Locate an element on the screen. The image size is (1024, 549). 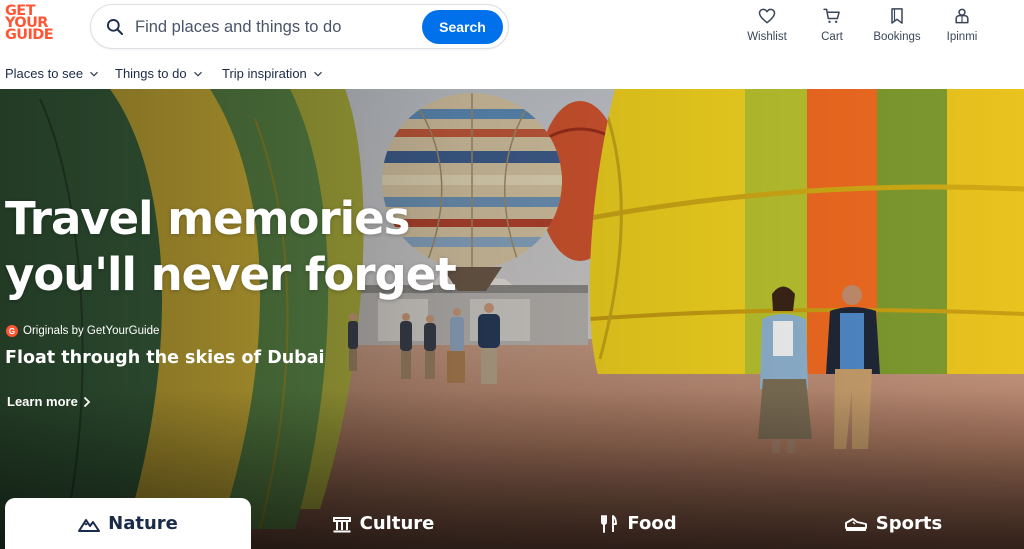
getyourguide-badge-icon: G is located at coordinates (12, 331).